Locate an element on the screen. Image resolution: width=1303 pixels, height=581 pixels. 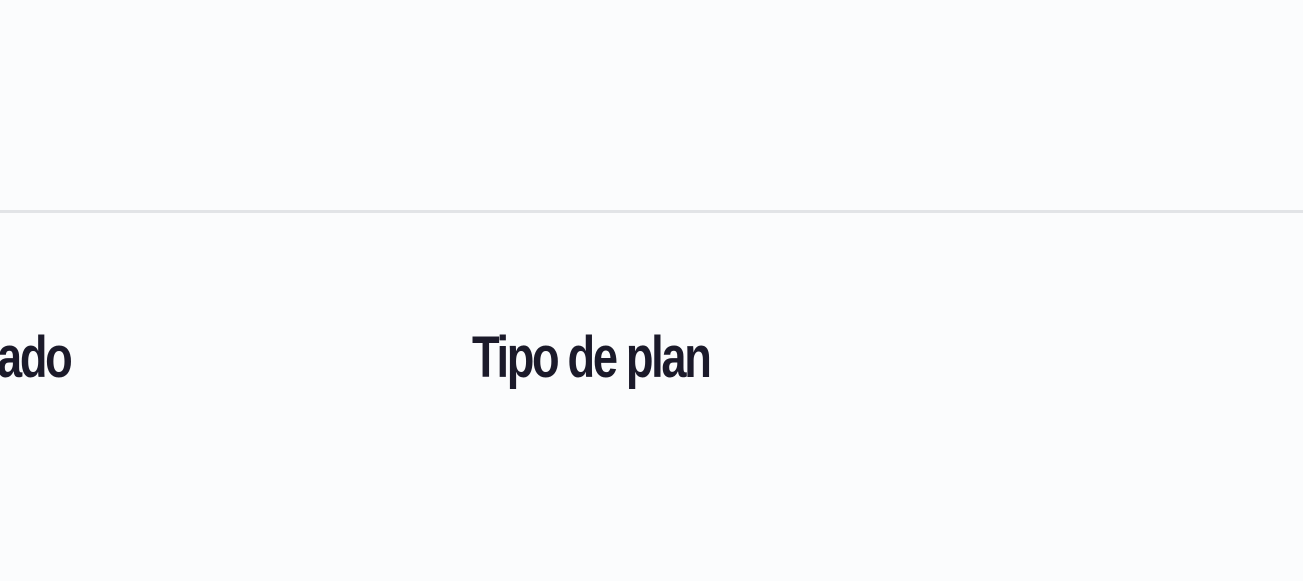
column-header-cropped: ado is located at coordinates (36, 358).